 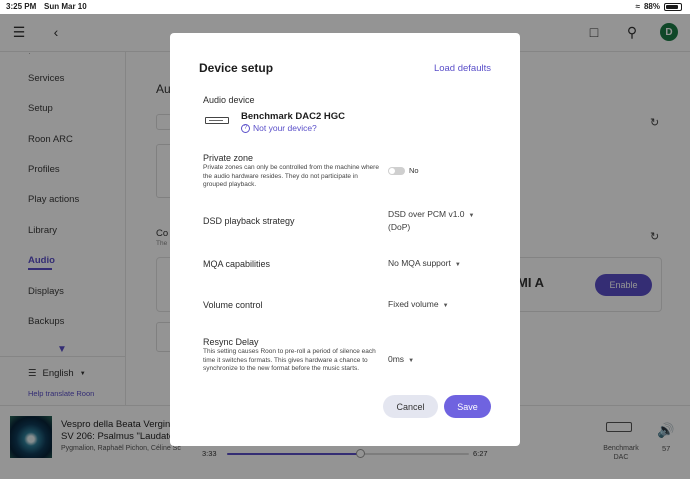 What do you see at coordinates (413, 304) in the screenshot?
I see `volume-control-value: Fixed volume` at bounding box center [413, 304].